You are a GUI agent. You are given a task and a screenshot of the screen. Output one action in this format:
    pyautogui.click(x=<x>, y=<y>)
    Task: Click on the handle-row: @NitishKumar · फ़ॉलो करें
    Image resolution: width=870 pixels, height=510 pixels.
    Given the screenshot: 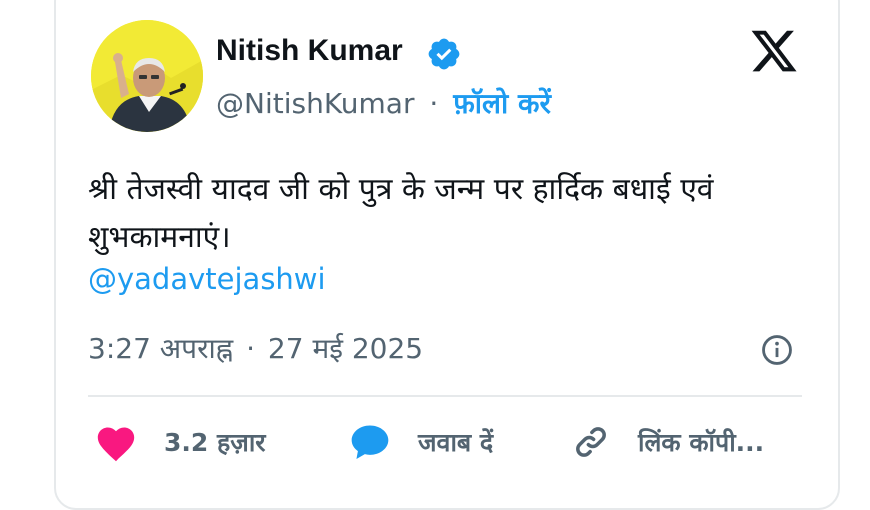 What is the action you would take?
    pyautogui.click(x=383, y=103)
    